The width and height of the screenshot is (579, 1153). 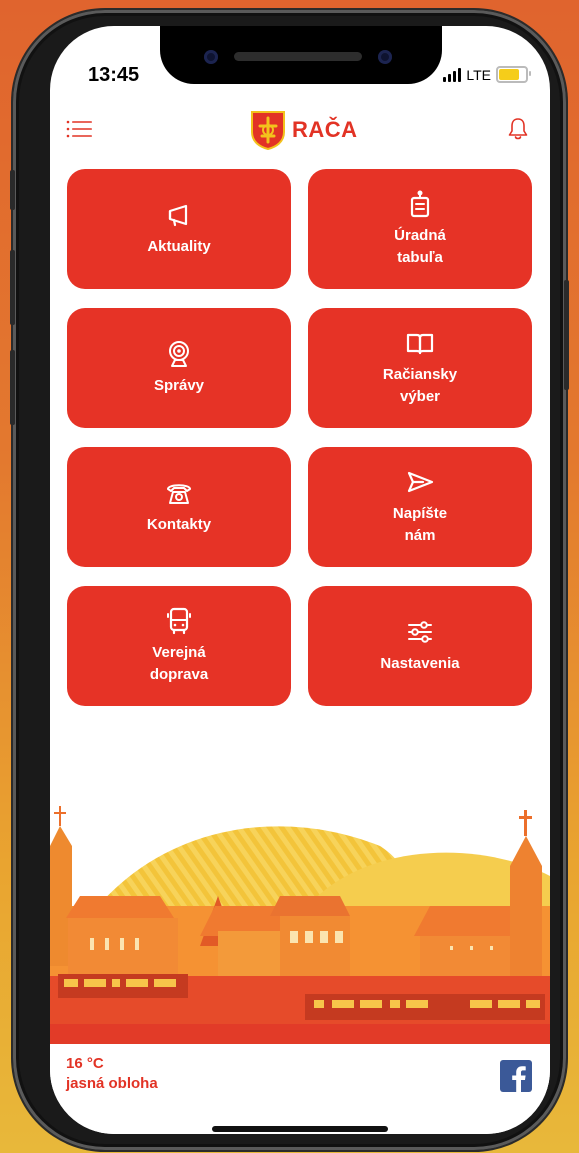 What do you see at coordinates (420, 204) in the screenshot?
I see `notice-board-icon` at bounding box center [420, 204].